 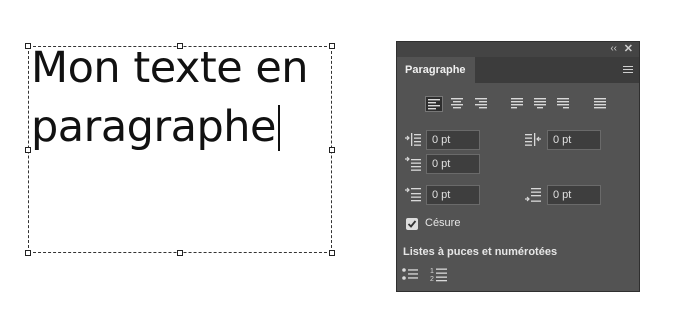 I want to click on bulleted-list-button, so click(x=410, y=275).